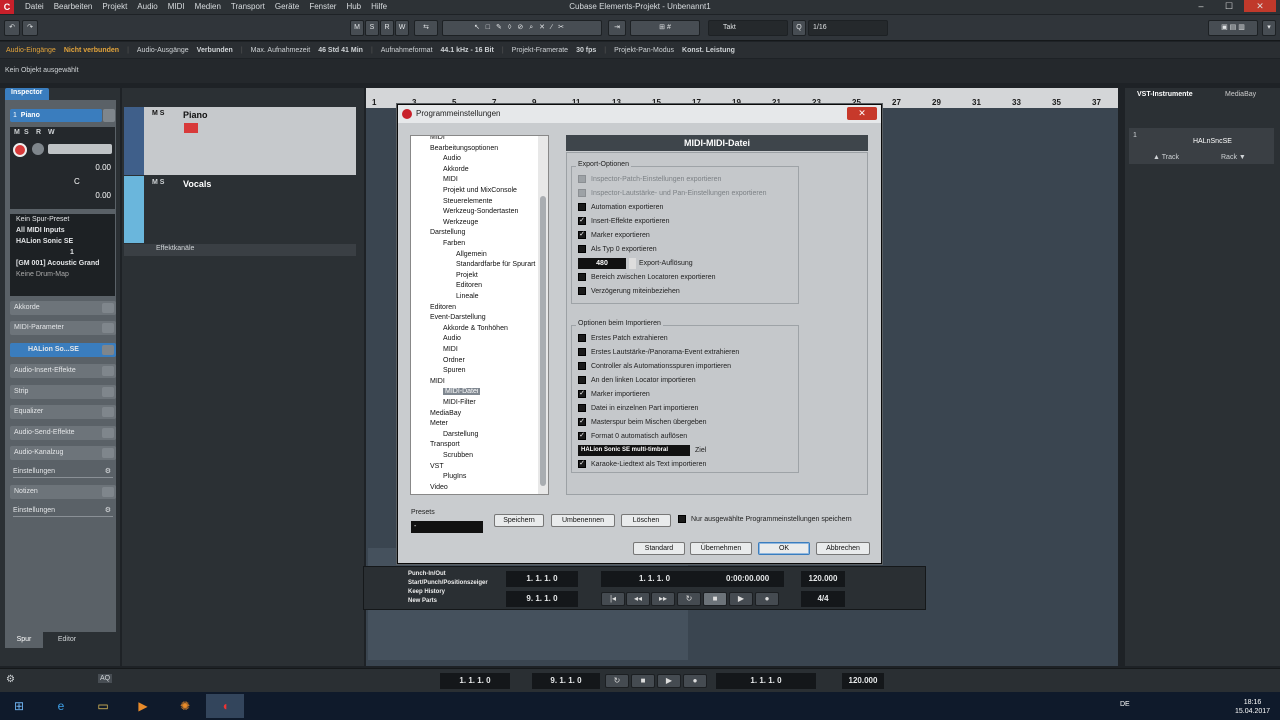 The height and width of the screenshot is (720, 1280). What do you see at coordinates (70, 252) in the screenshot?
I see `midi-channel: 1` at bounding box center [70, 252].